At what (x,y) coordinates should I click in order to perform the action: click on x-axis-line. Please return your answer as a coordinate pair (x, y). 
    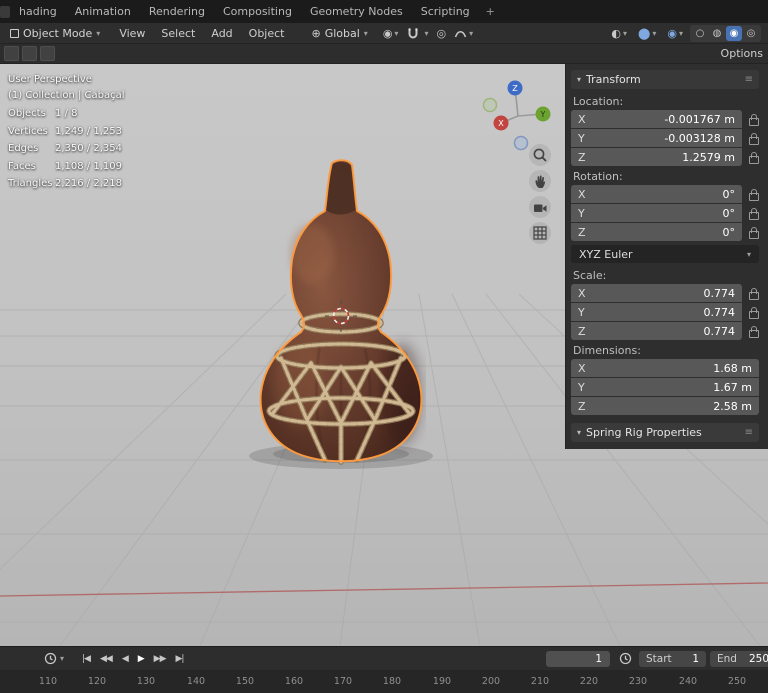
    Looking at the image, I should click on (384, 589).